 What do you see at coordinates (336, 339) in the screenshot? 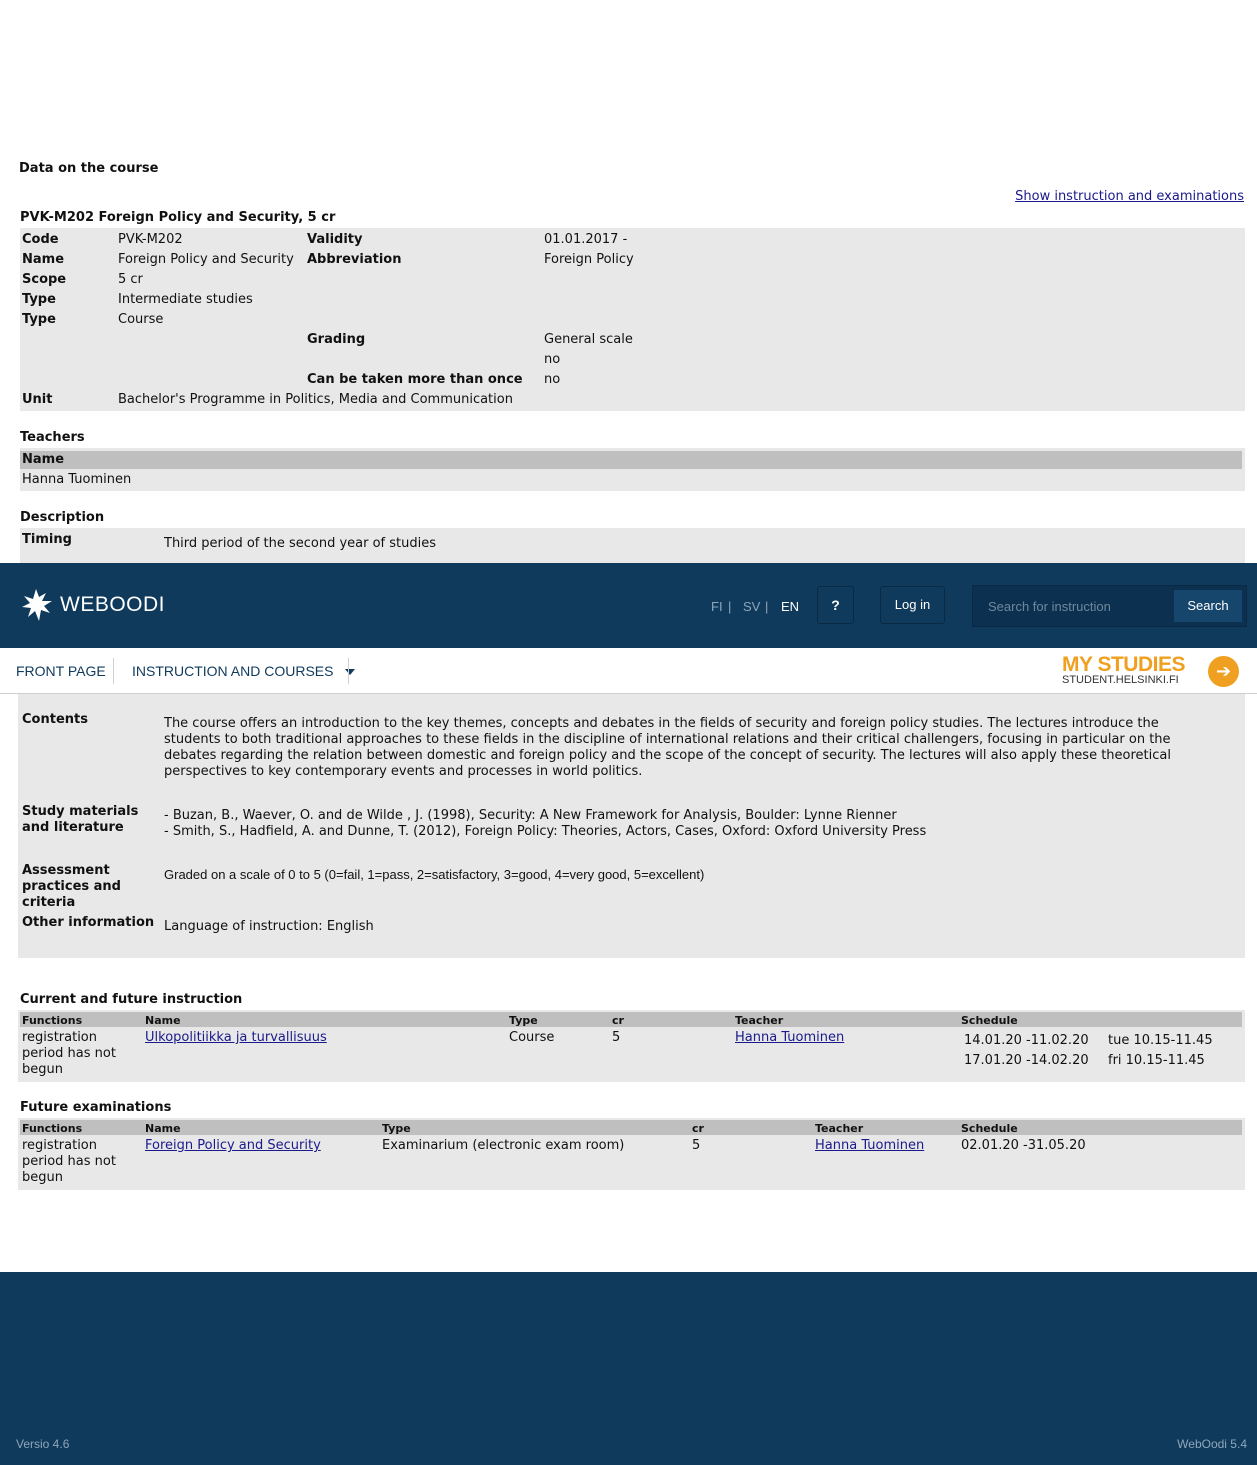
I see `grading-label: Grading` at bounding box center [336, 339].